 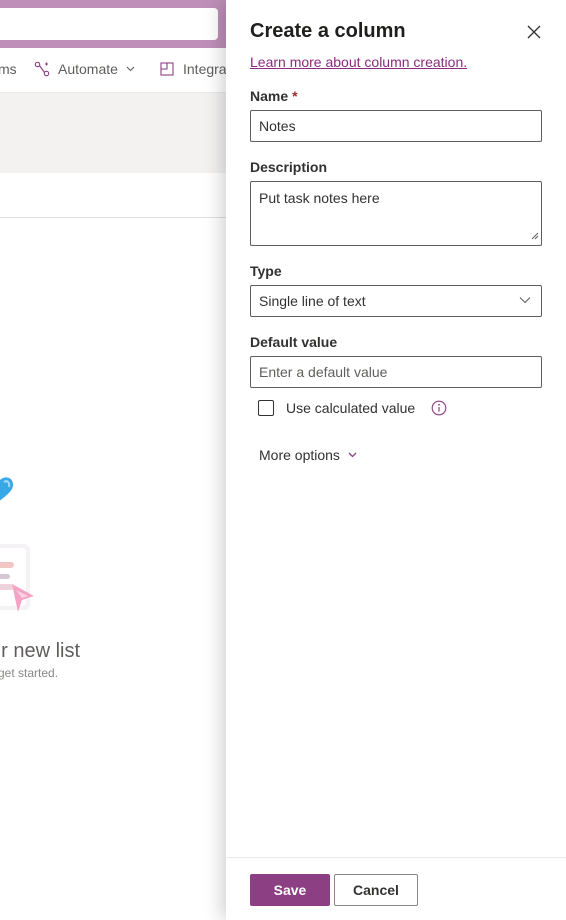 I want to click on default-value-field: Enter a default value, so click(x=396, y=372).